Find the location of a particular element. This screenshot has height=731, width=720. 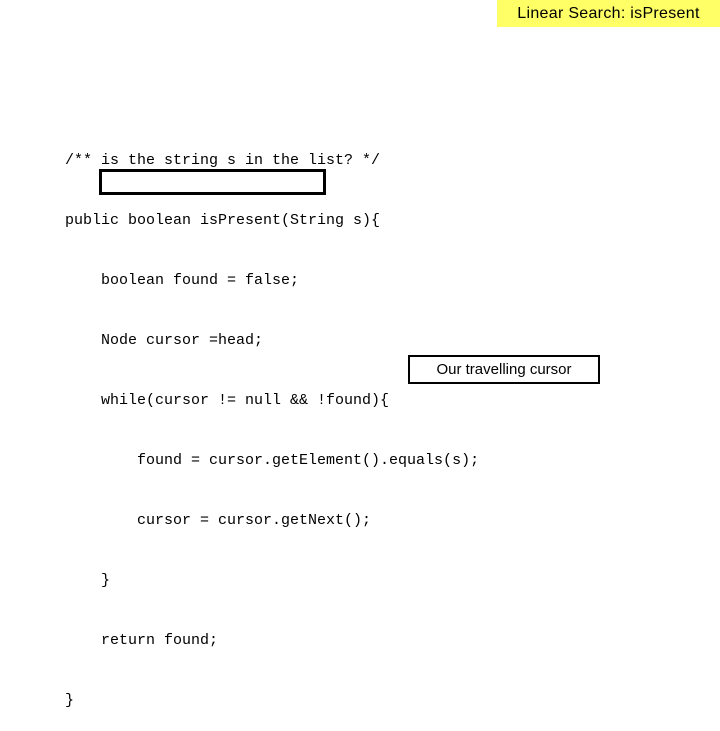

code-line: return found; is located at coordinates (142, 640).